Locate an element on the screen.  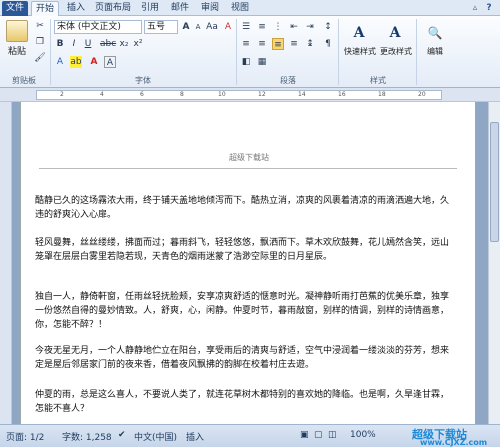
copy-icon: ❐ is located at coordinates (40, 42).